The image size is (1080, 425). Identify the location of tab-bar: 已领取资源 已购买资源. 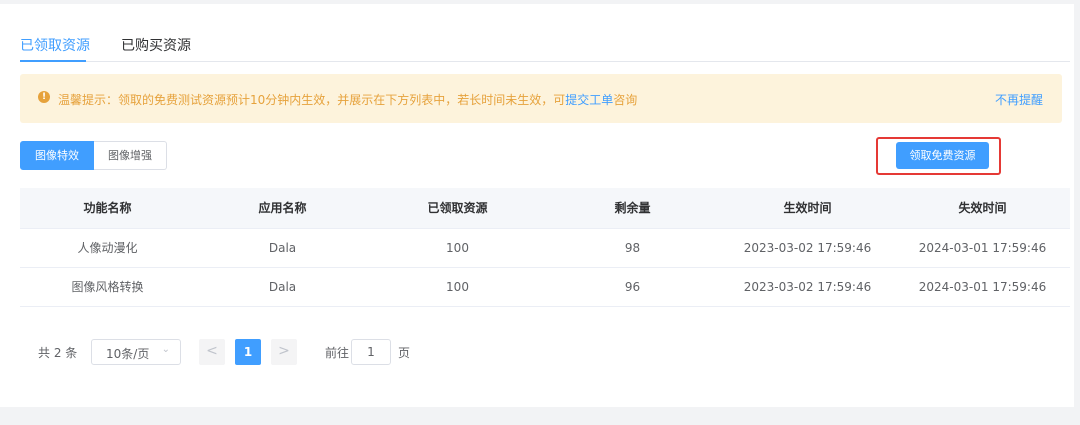
(545, 47).